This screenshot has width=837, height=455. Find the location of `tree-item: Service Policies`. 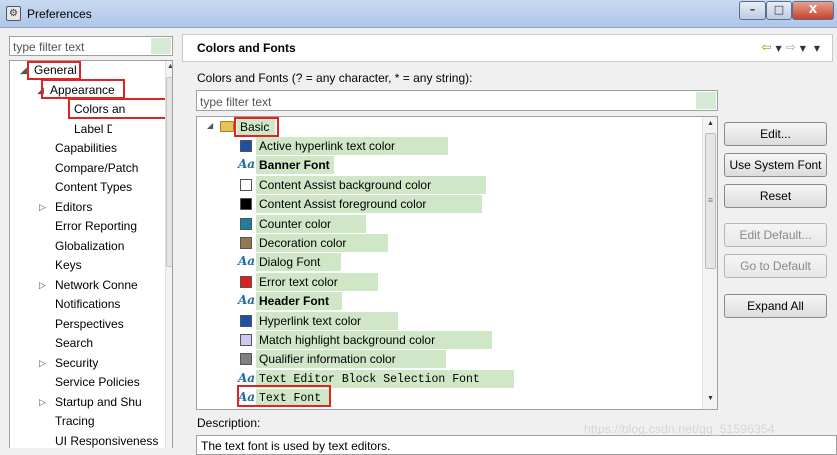

tree-item: Service Policies is located at coordinates (87, 382).